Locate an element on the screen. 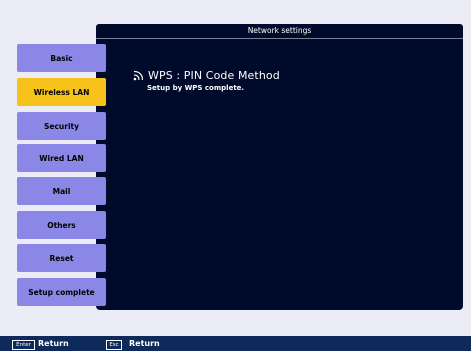 Image resolution: width=471 pixels, height=351 pixels. sidebar-item-basic: Basic is located at coordinates (61, 58).